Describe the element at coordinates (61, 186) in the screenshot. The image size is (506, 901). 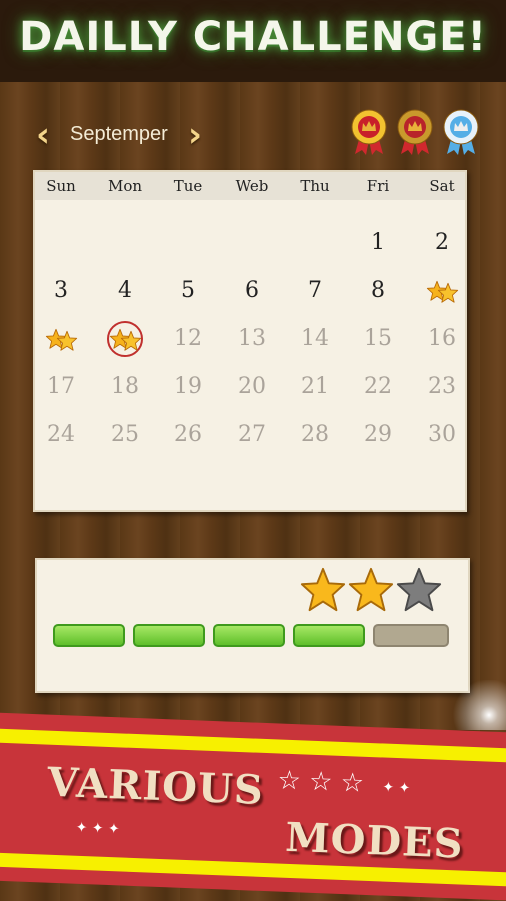
I see `weekday-sun: Sun` at that location.